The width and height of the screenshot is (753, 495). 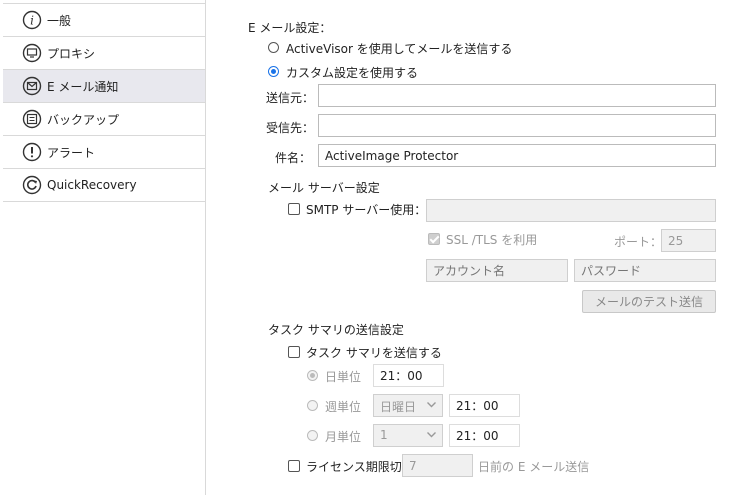 I want to click on smtp-checkbox, so click(x=294, y=209).